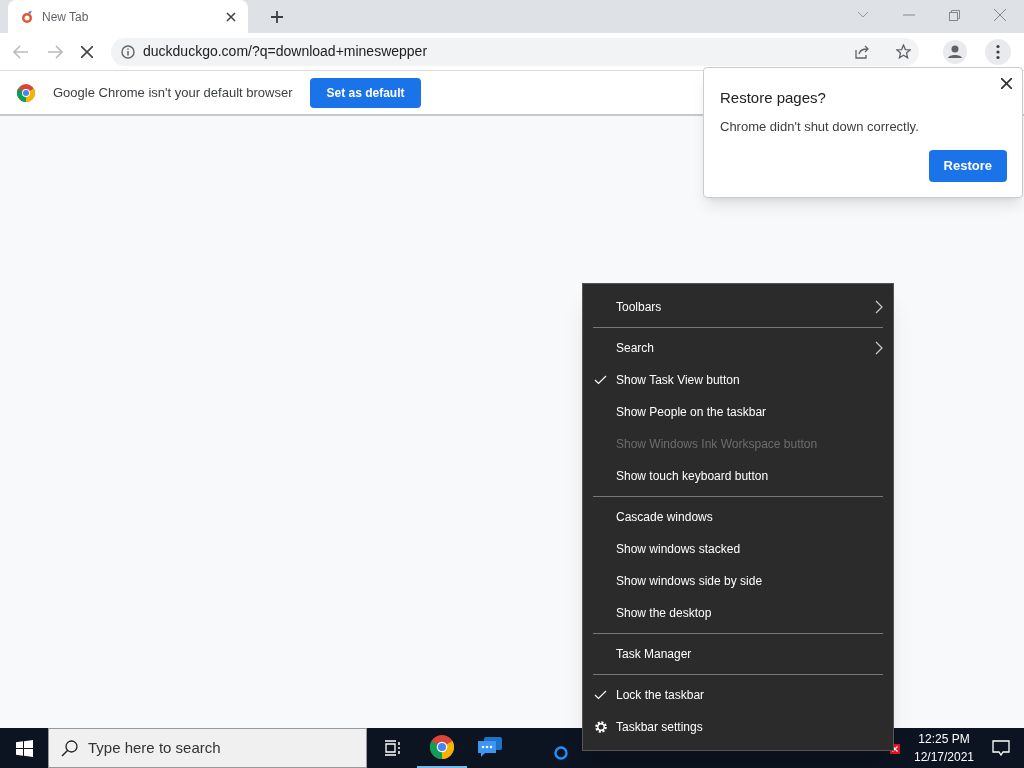  Describe the element at coordinates (27, 16) in the screenshot. I see `flame-icon` at that location.